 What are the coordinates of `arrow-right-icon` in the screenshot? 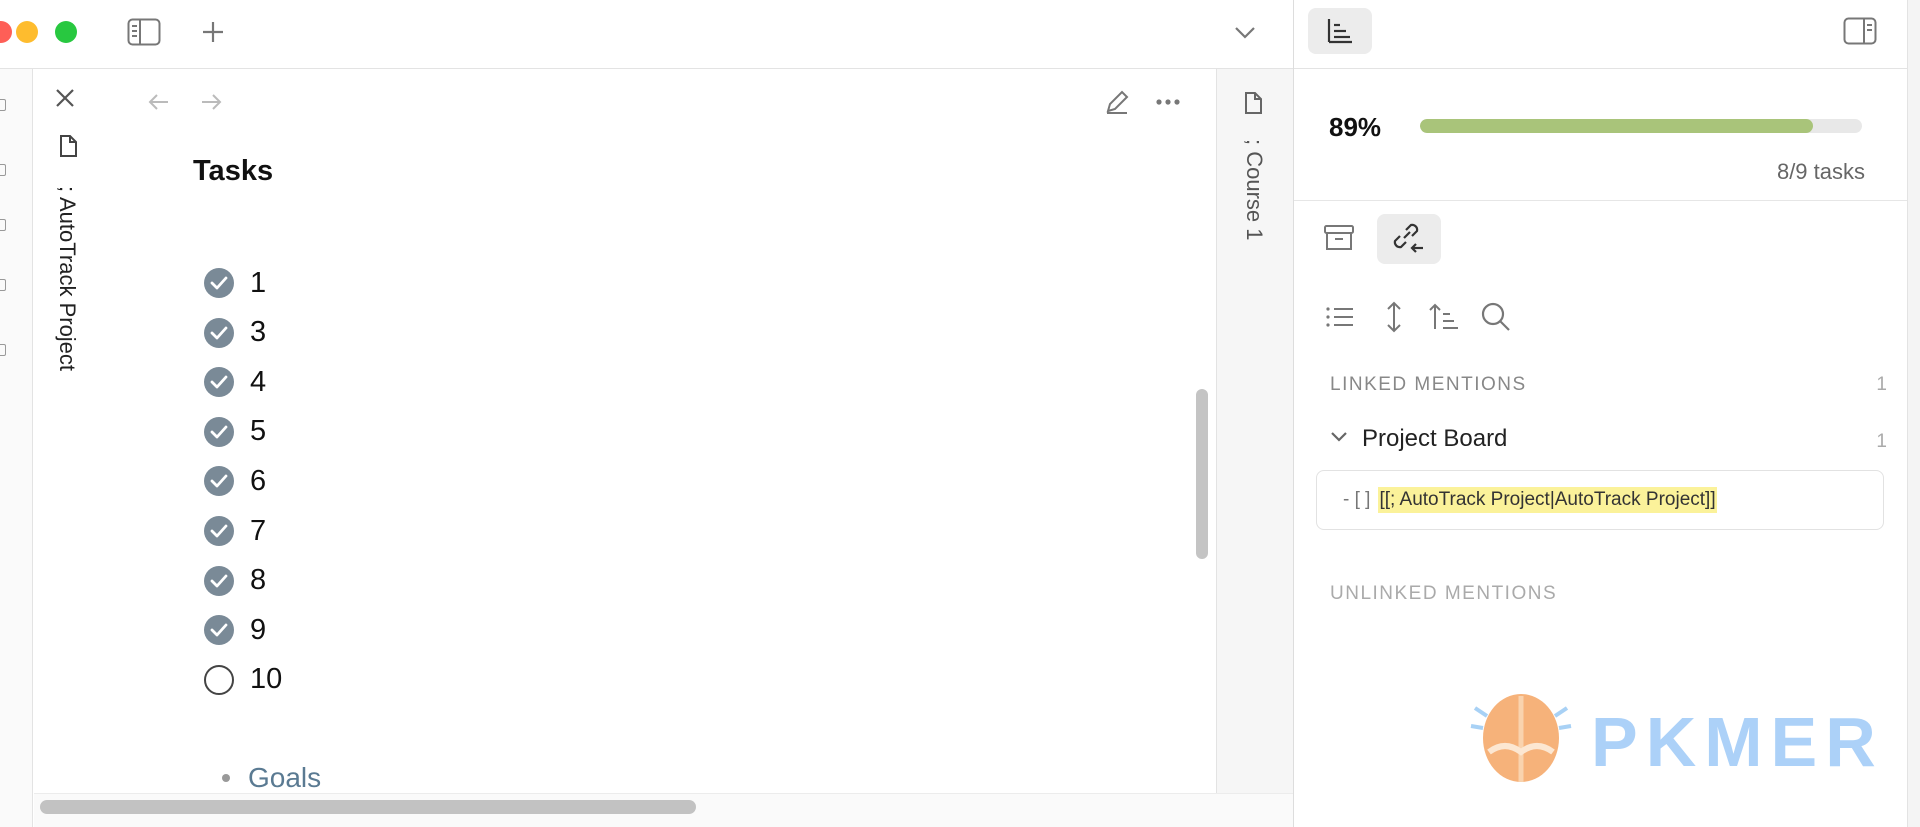 It's located at (211, 102).